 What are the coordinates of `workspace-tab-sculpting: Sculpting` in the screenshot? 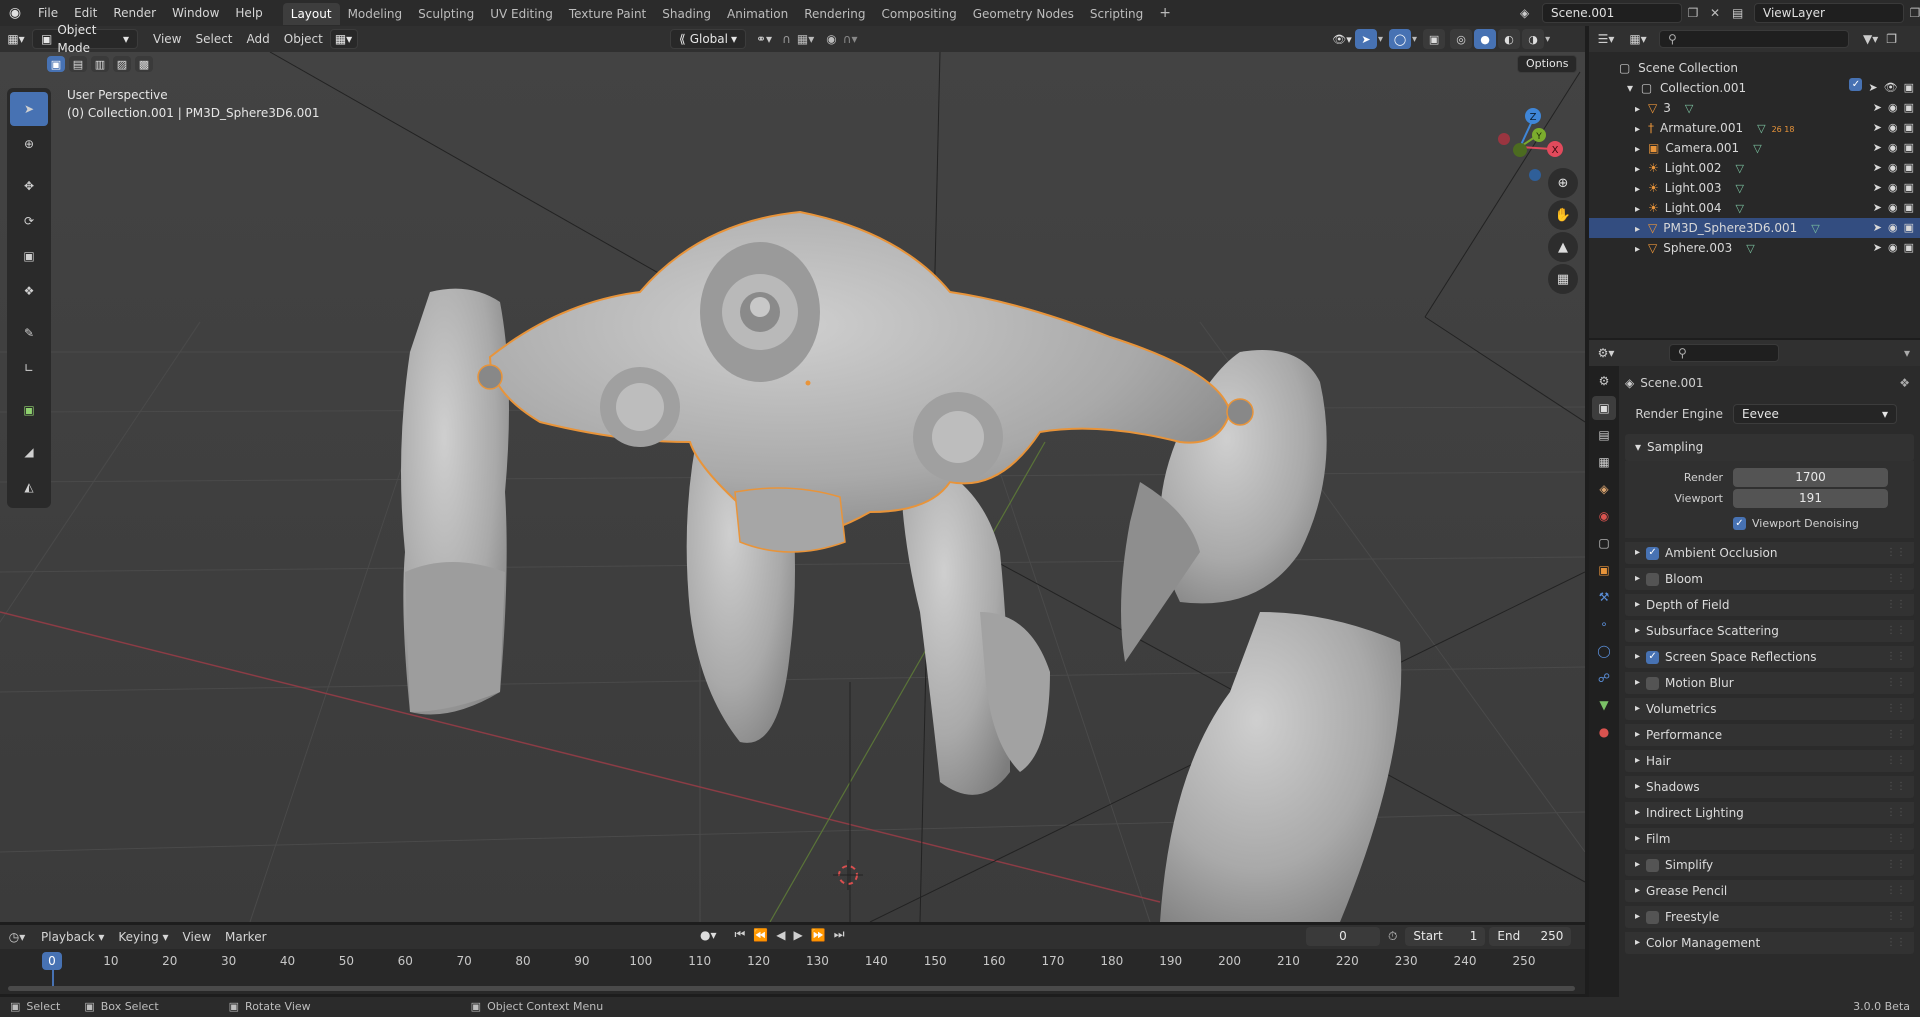 It's located at (446, 14).